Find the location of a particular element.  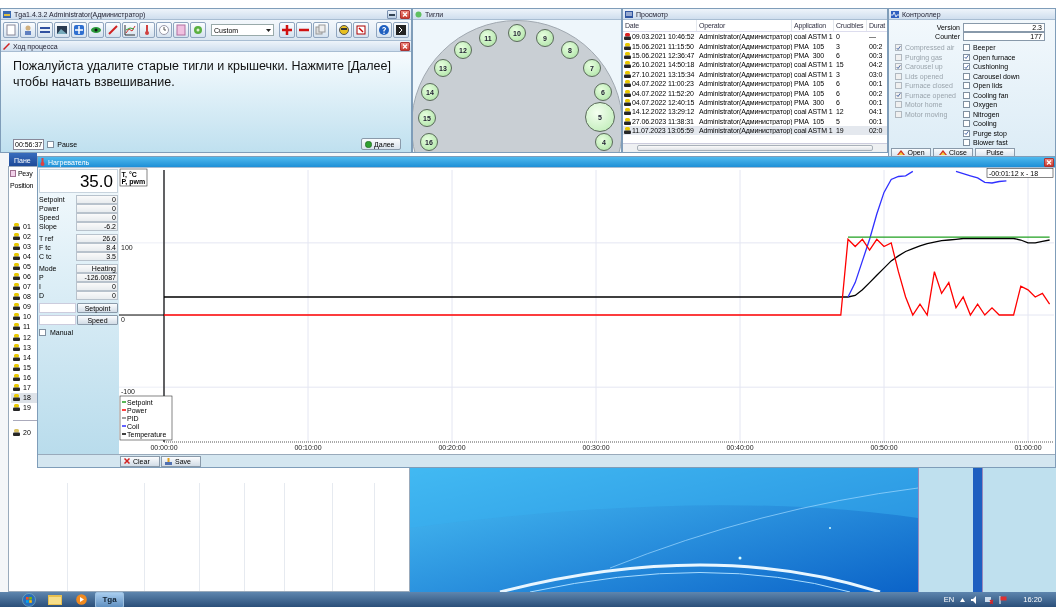

folder-icon is located at coordinates (55, 599).